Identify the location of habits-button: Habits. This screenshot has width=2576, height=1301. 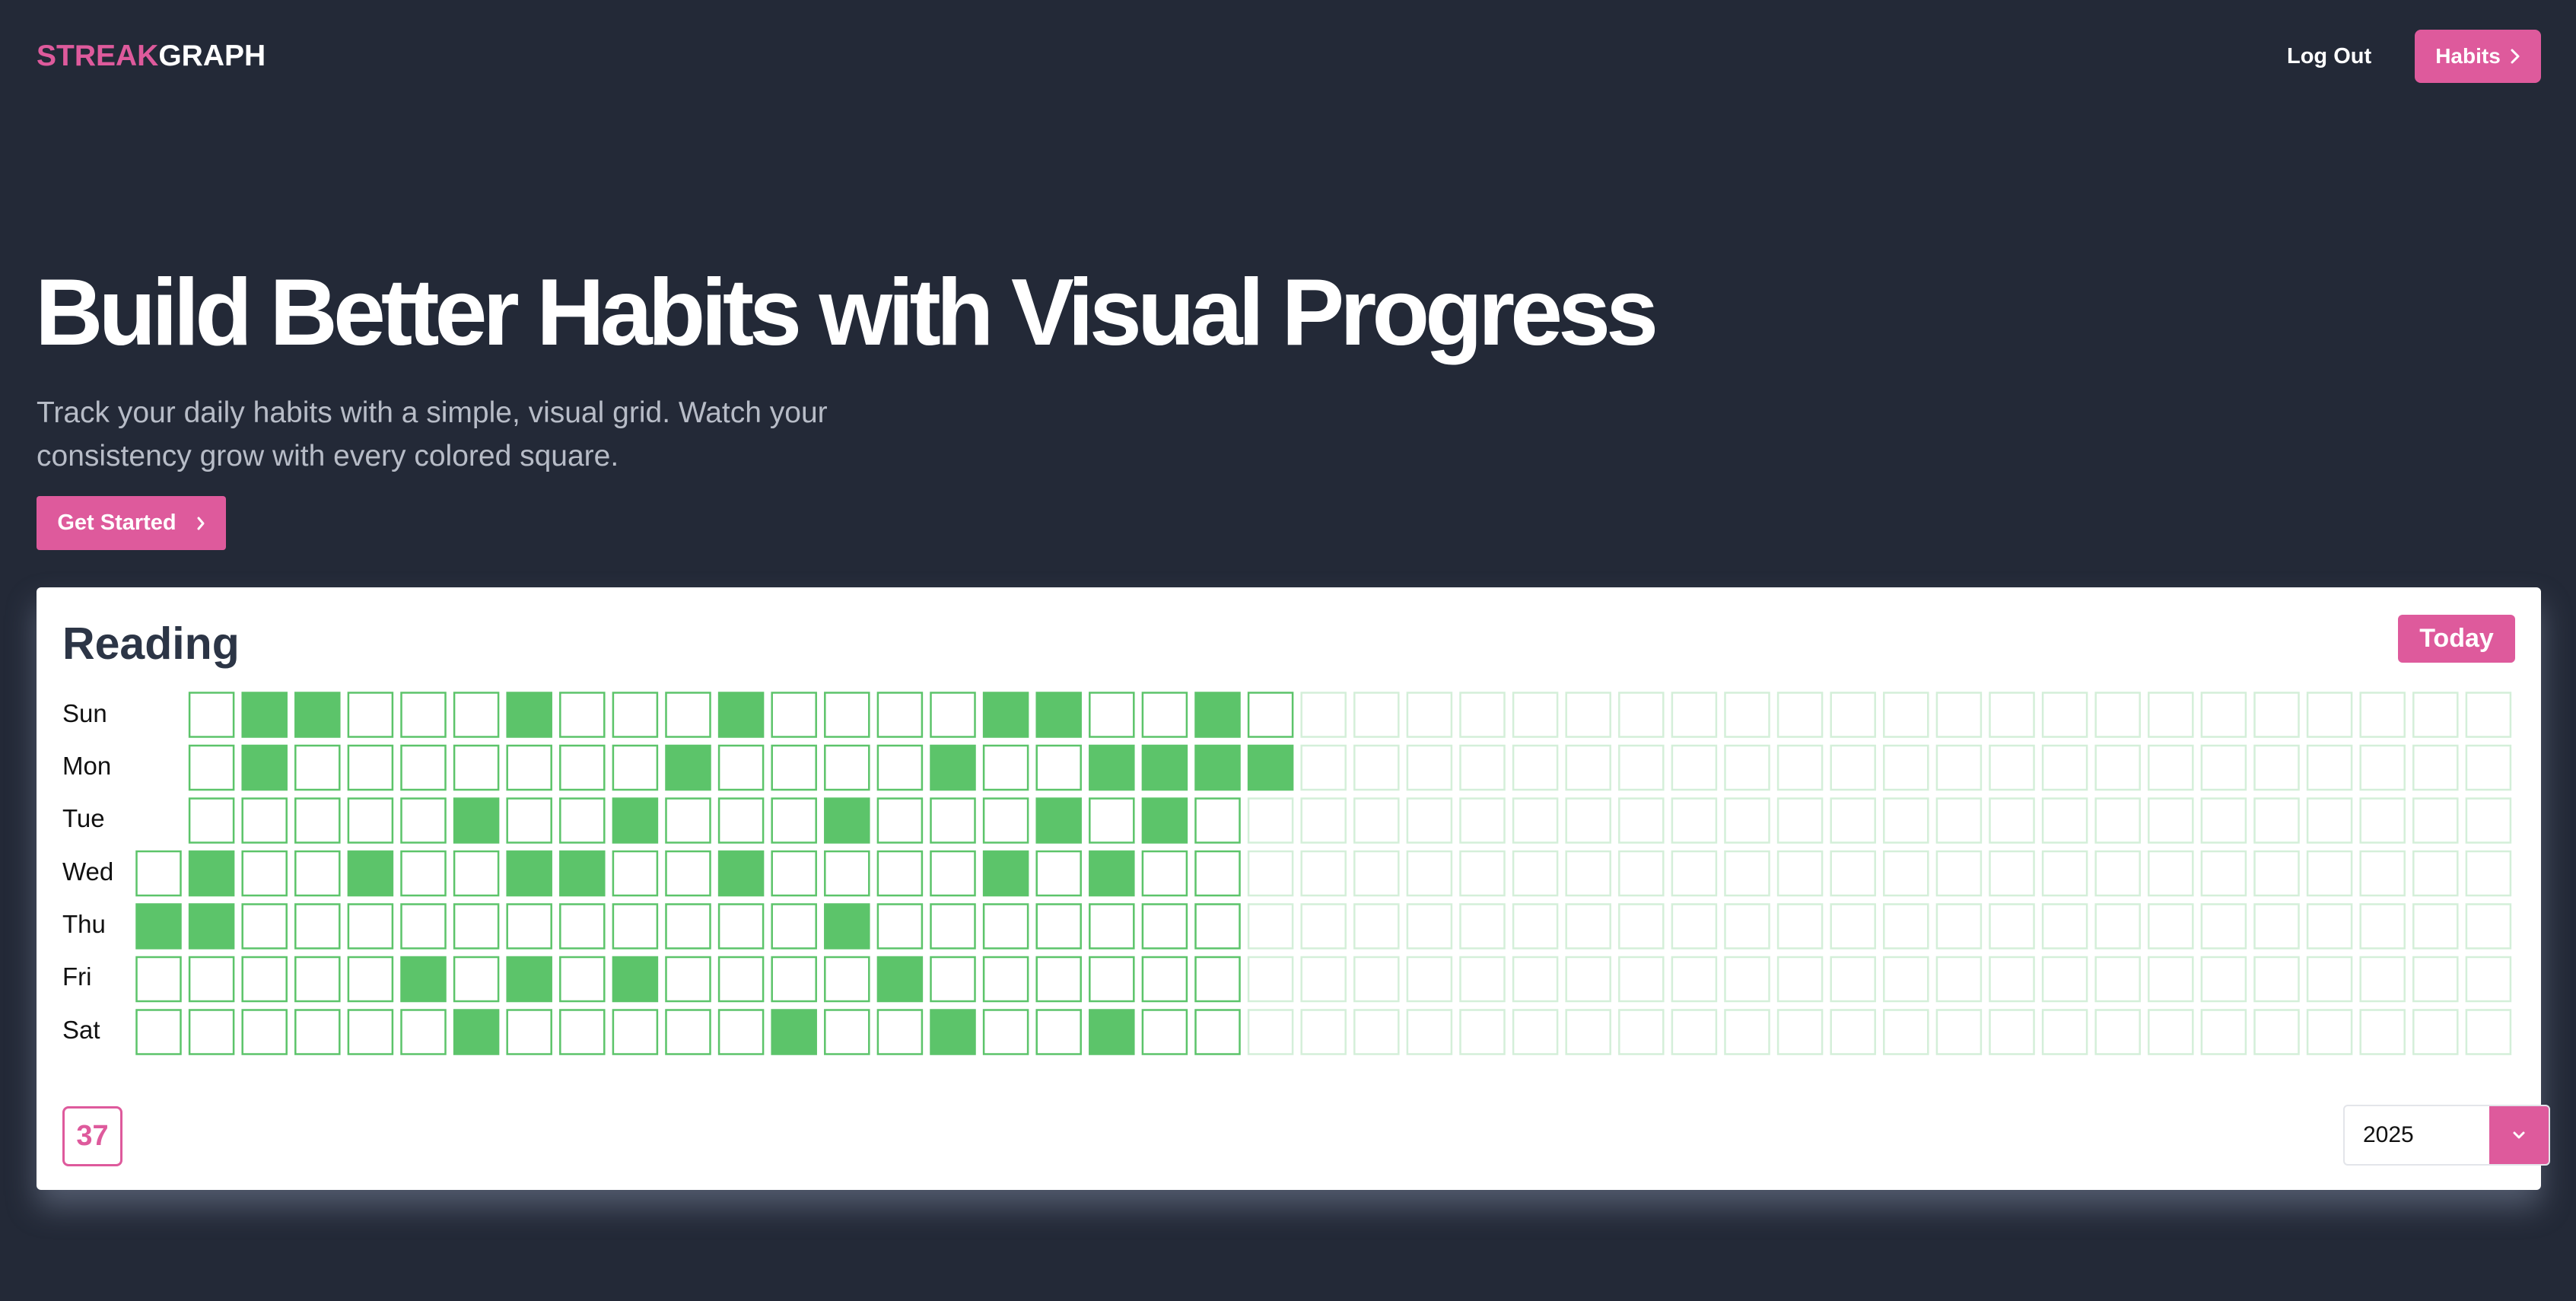
(2478, 57).